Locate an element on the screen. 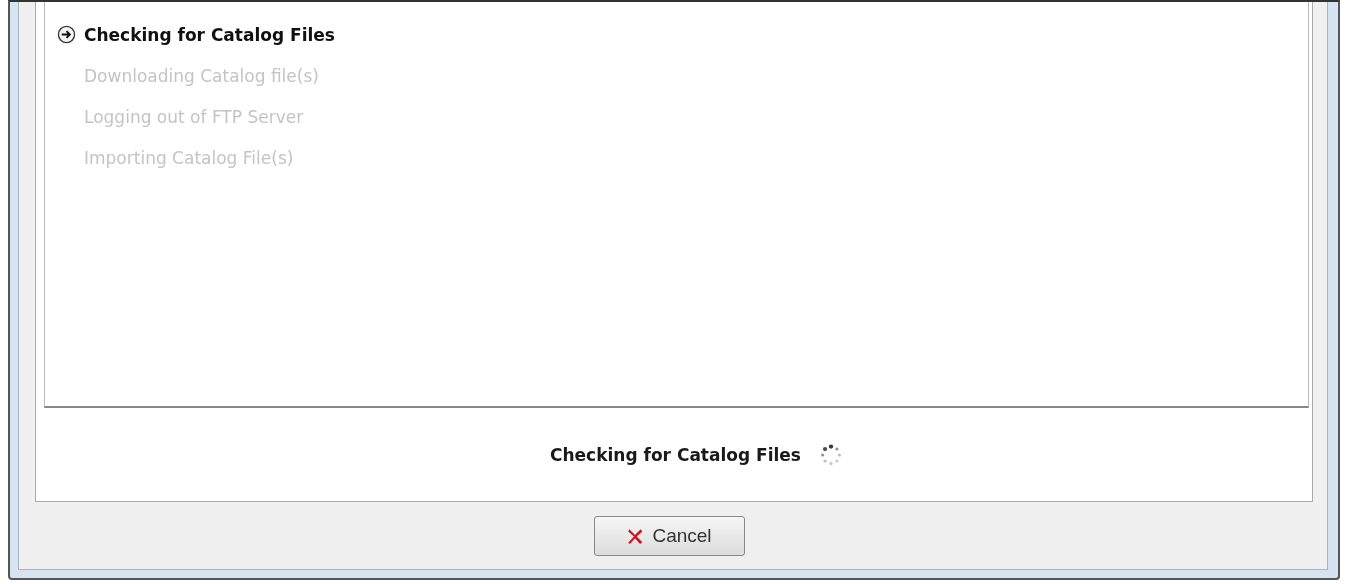 This screenshot has height=584, width=1346. spinner-icon is located at coordinates (830, 454).